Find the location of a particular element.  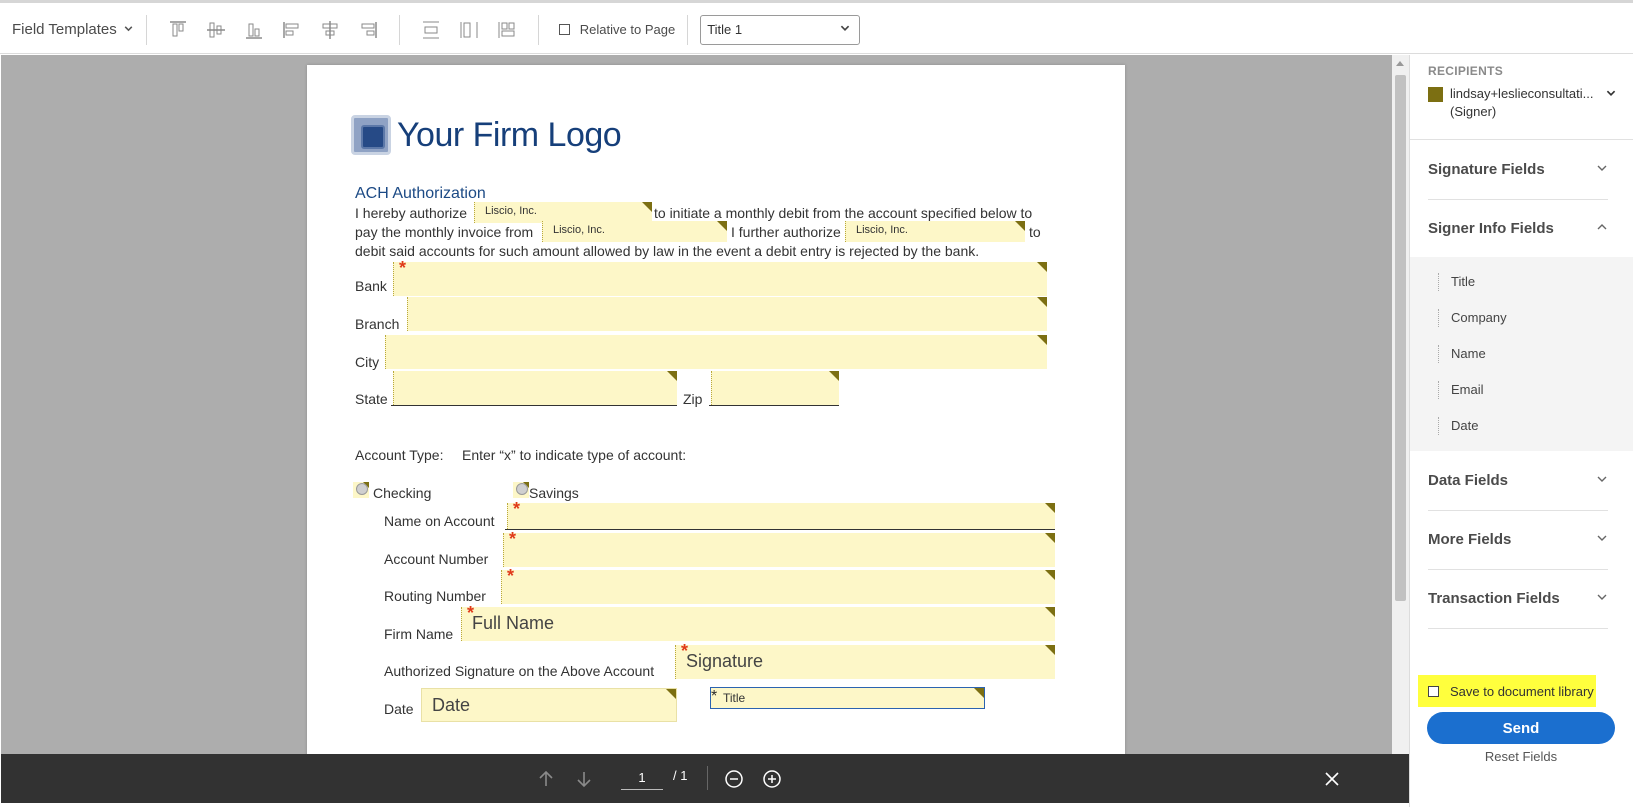

section-transaction-fields: Transaction Fields is located at coordinates (1518, 599).